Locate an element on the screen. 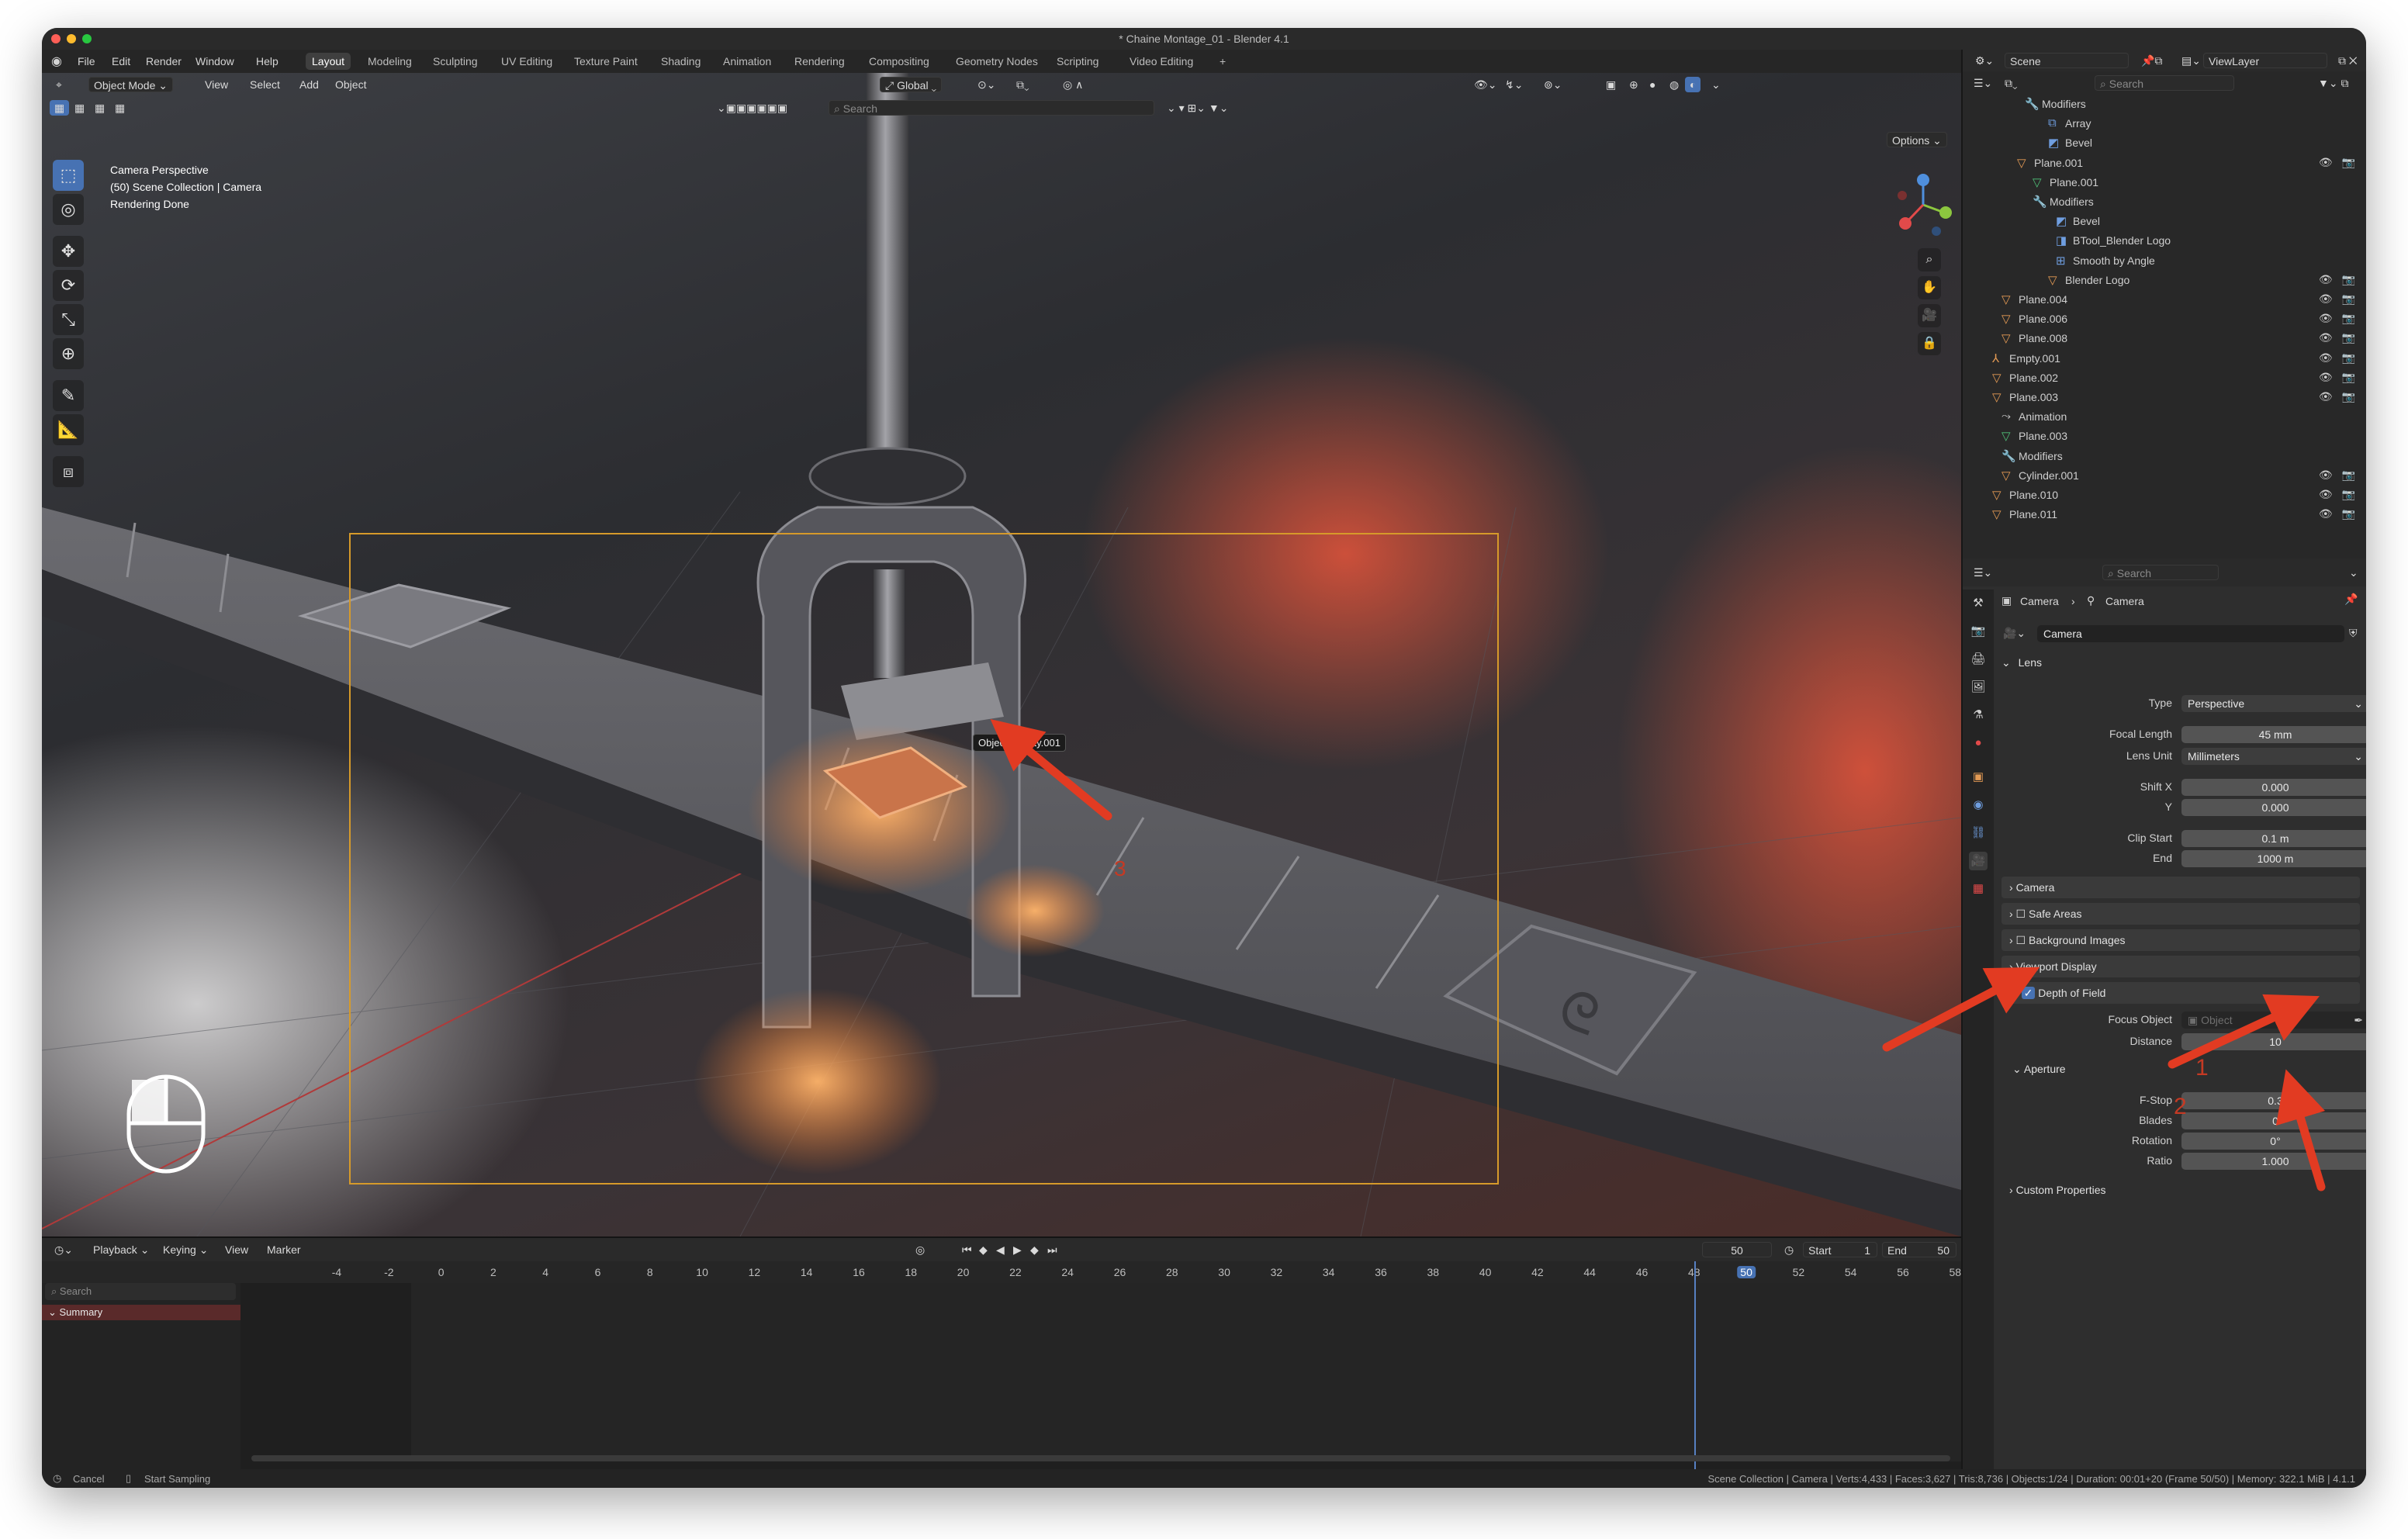 The height and width of the screenshot is (1539, 2408). outliner-row: ▽ Plane.002 👁 📷 is located at coordinates (2164, 378).